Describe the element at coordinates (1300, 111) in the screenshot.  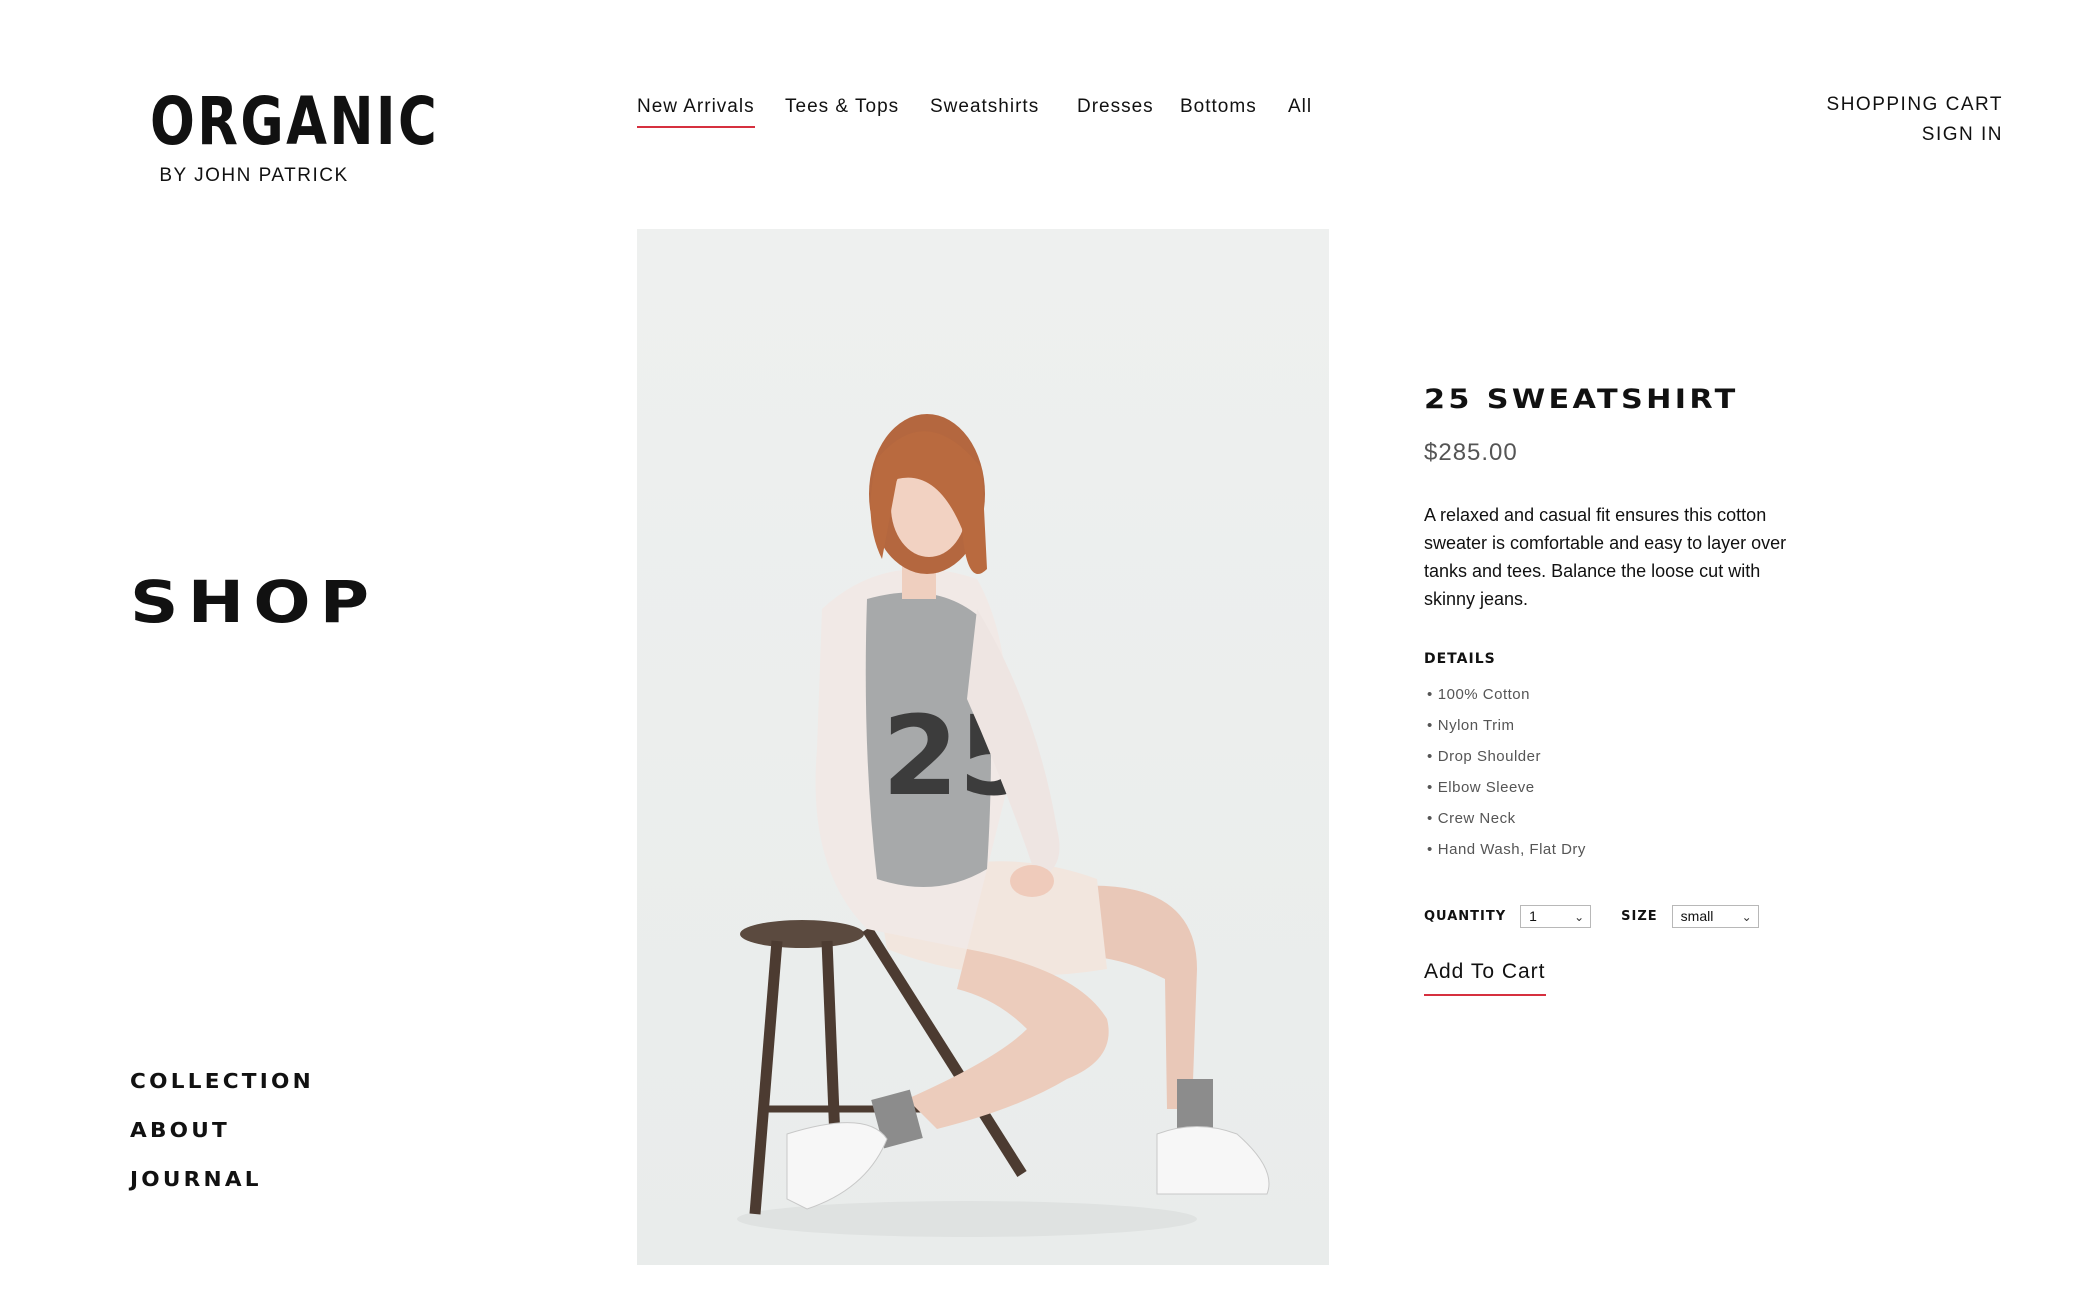
I see `nav-all: All` at that location.